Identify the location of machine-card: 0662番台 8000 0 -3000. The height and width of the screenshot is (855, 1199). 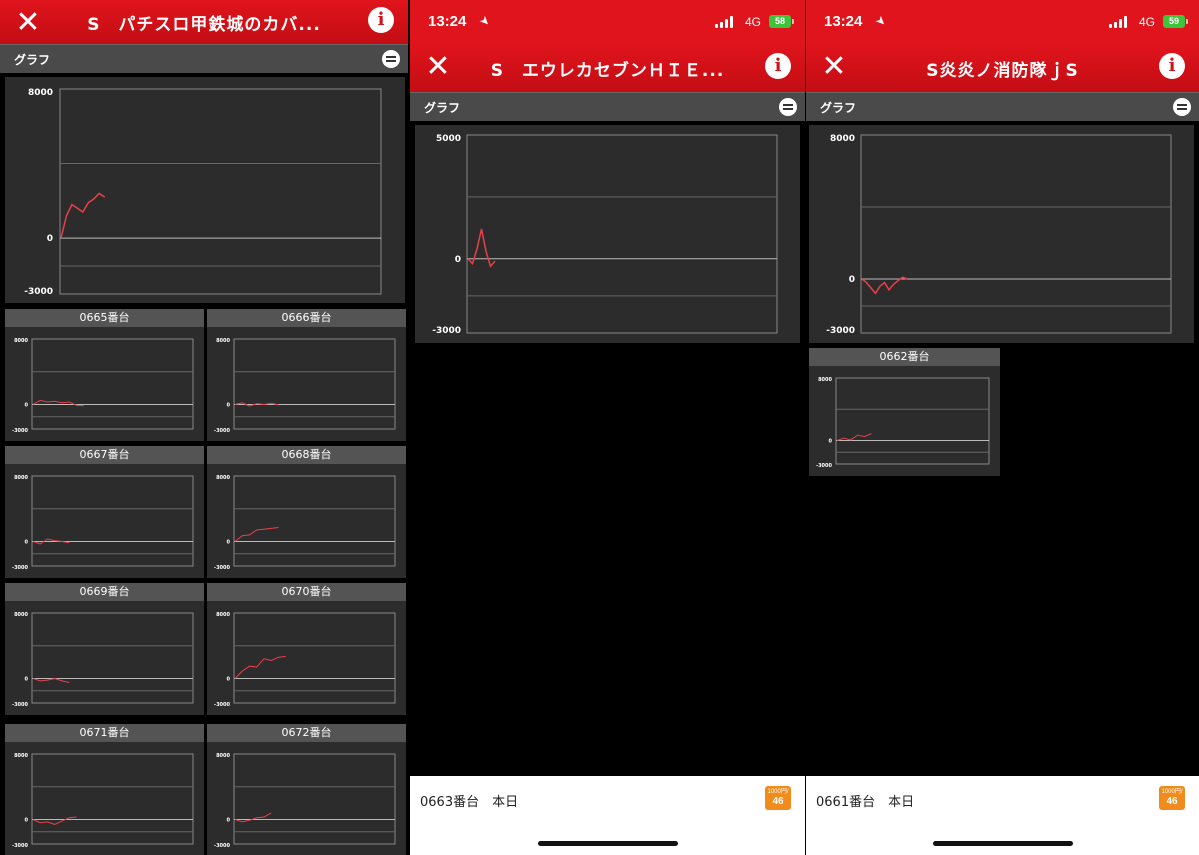
(904, 412).